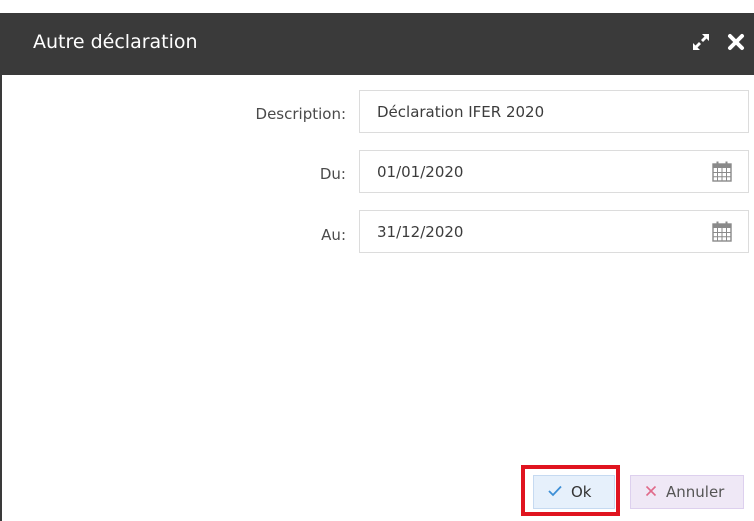 This screenshot has height=521, width=754. Describe the element at coordinates (570, 490) in the screenshot. I see `ok-button-highlight` at that location.